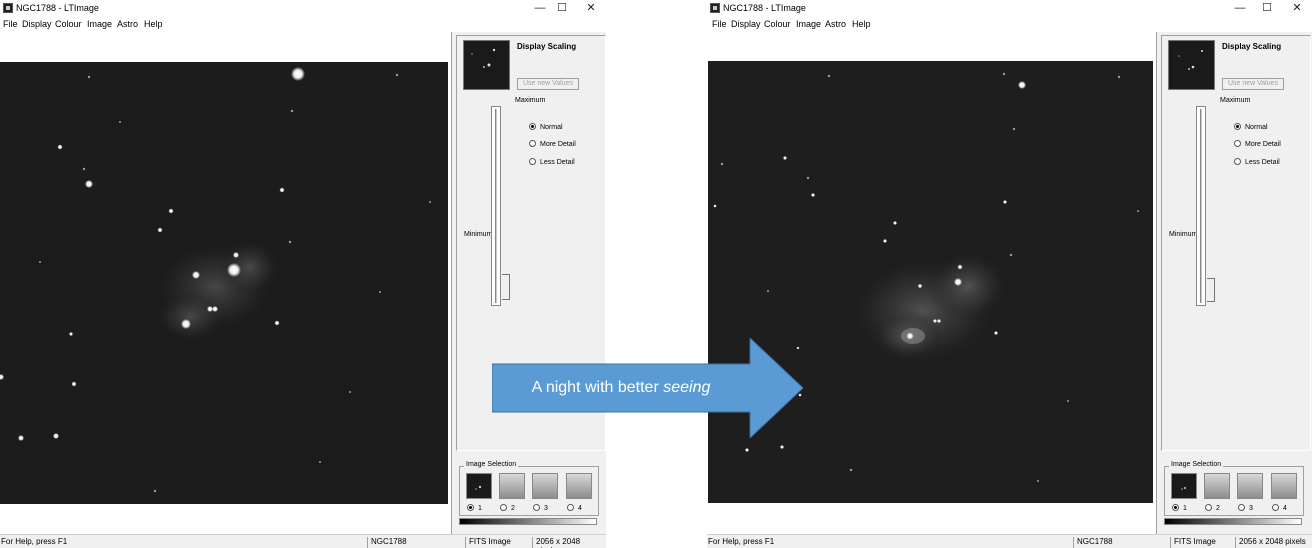  What do you see at coordinates (1218, 508) in the screenshot?
I see `slot-label: 2` at bounding box center [1218, 508].